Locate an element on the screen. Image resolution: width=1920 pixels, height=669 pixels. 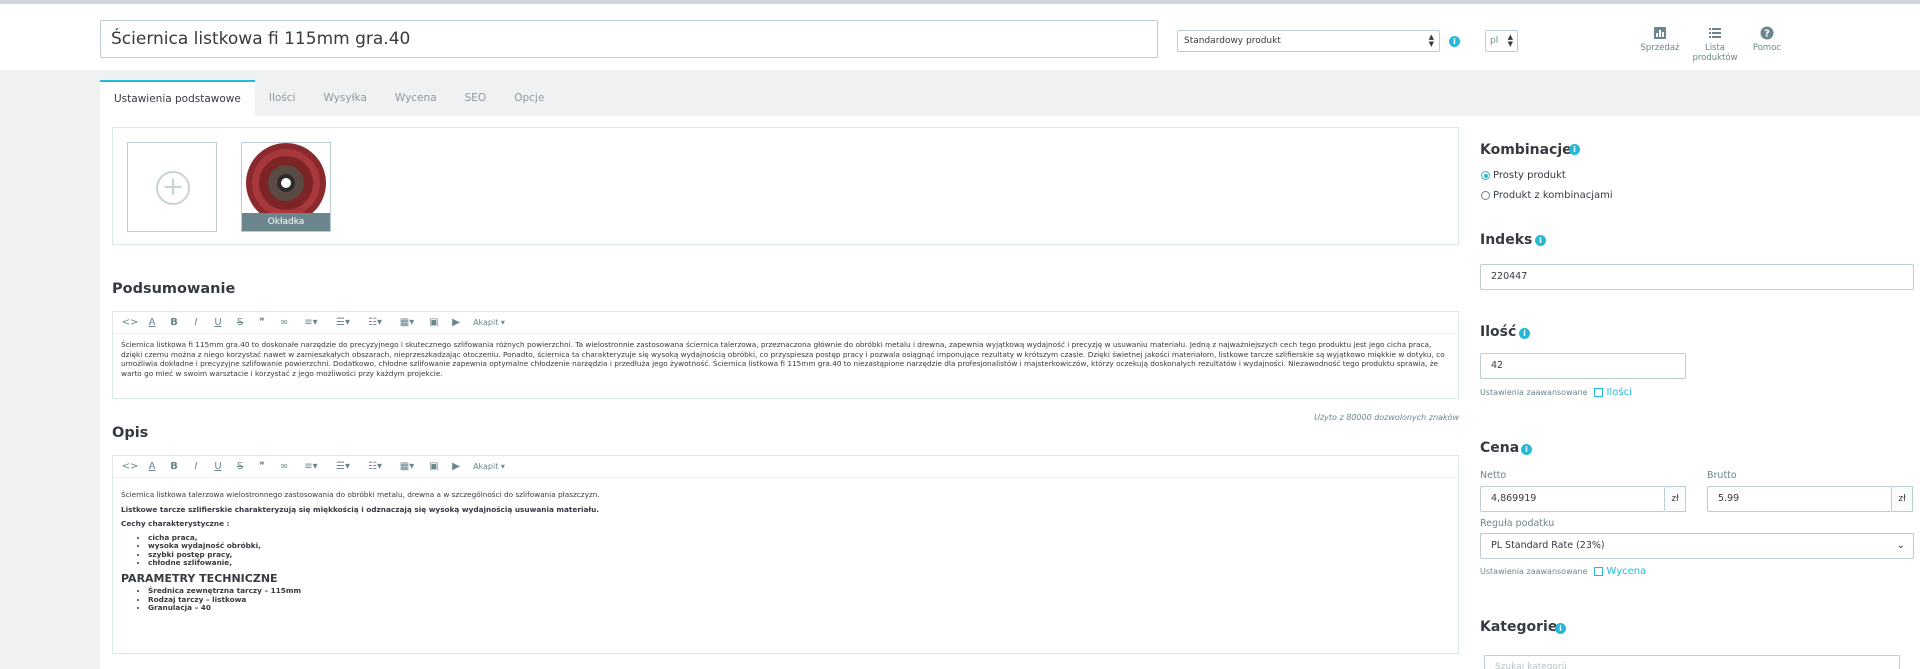
bar-chart-icon is located at coordinates (1660, 33).